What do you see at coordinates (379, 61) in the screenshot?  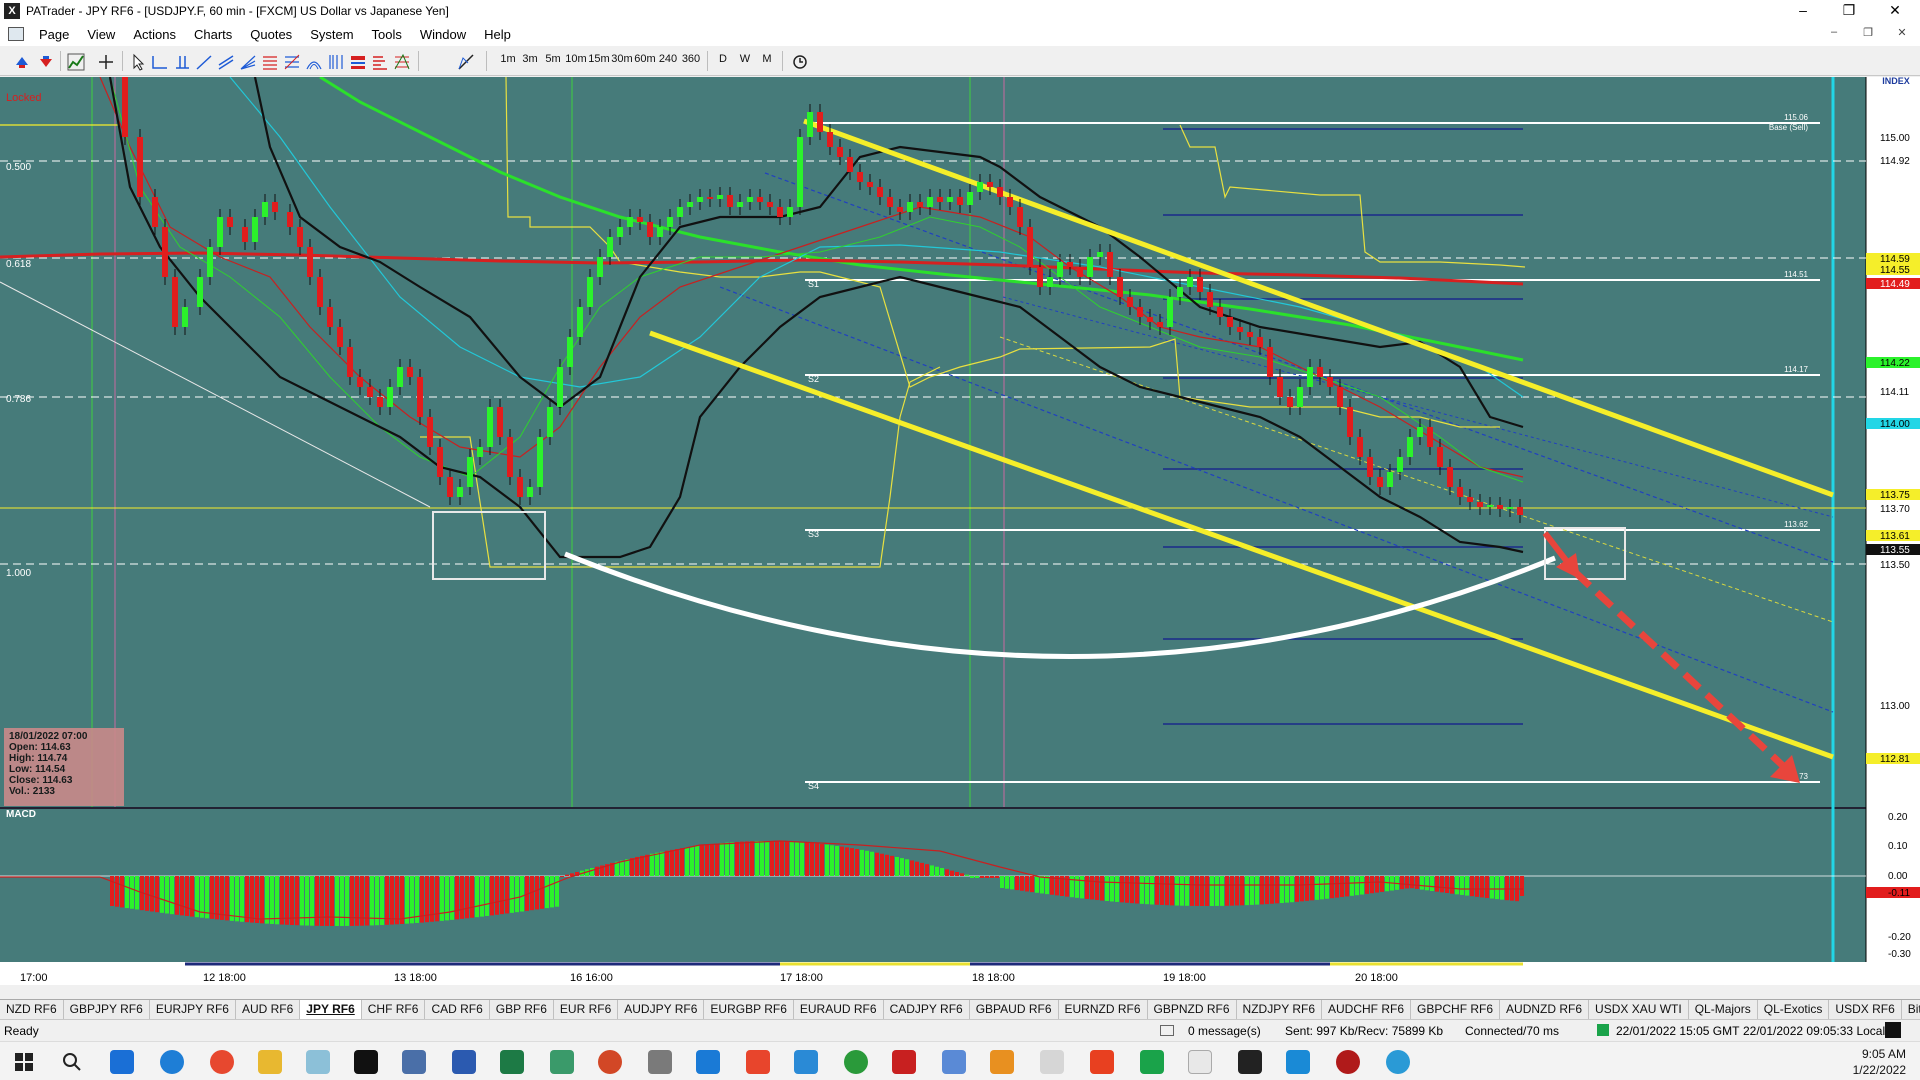 I see `gann-levels-icon` at bounding box center [379, 61].